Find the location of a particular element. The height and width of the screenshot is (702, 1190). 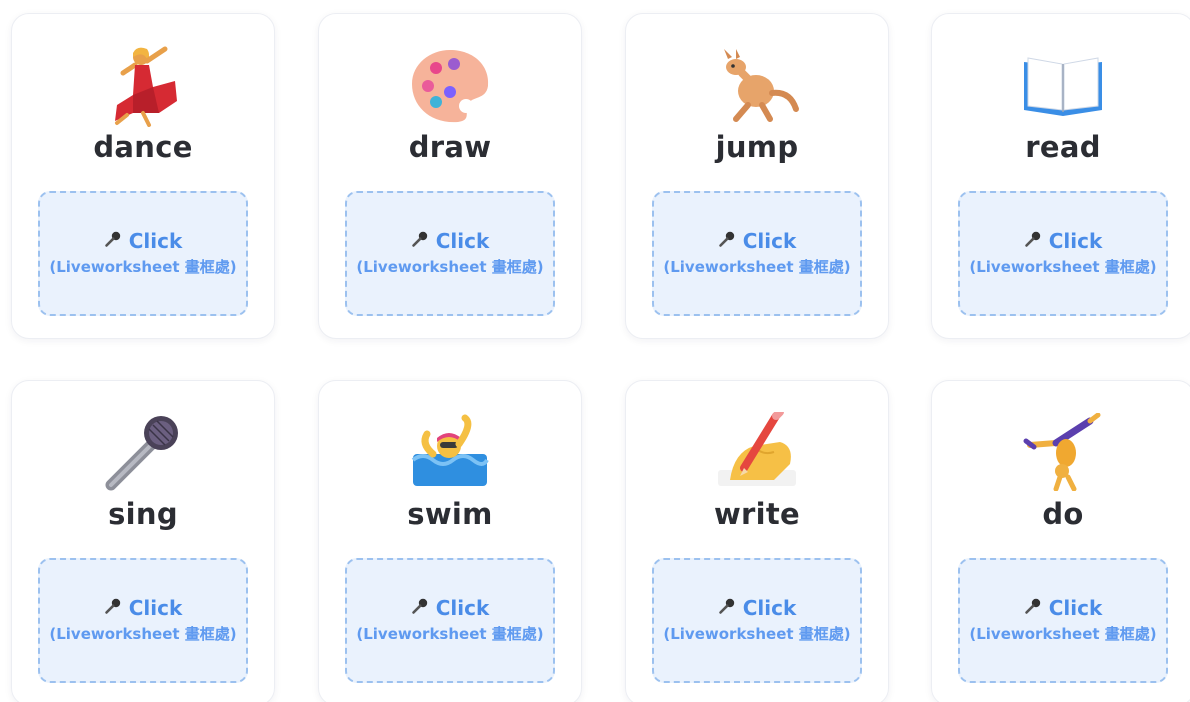

kangaroo-icon is located at coordinates (757, 85).